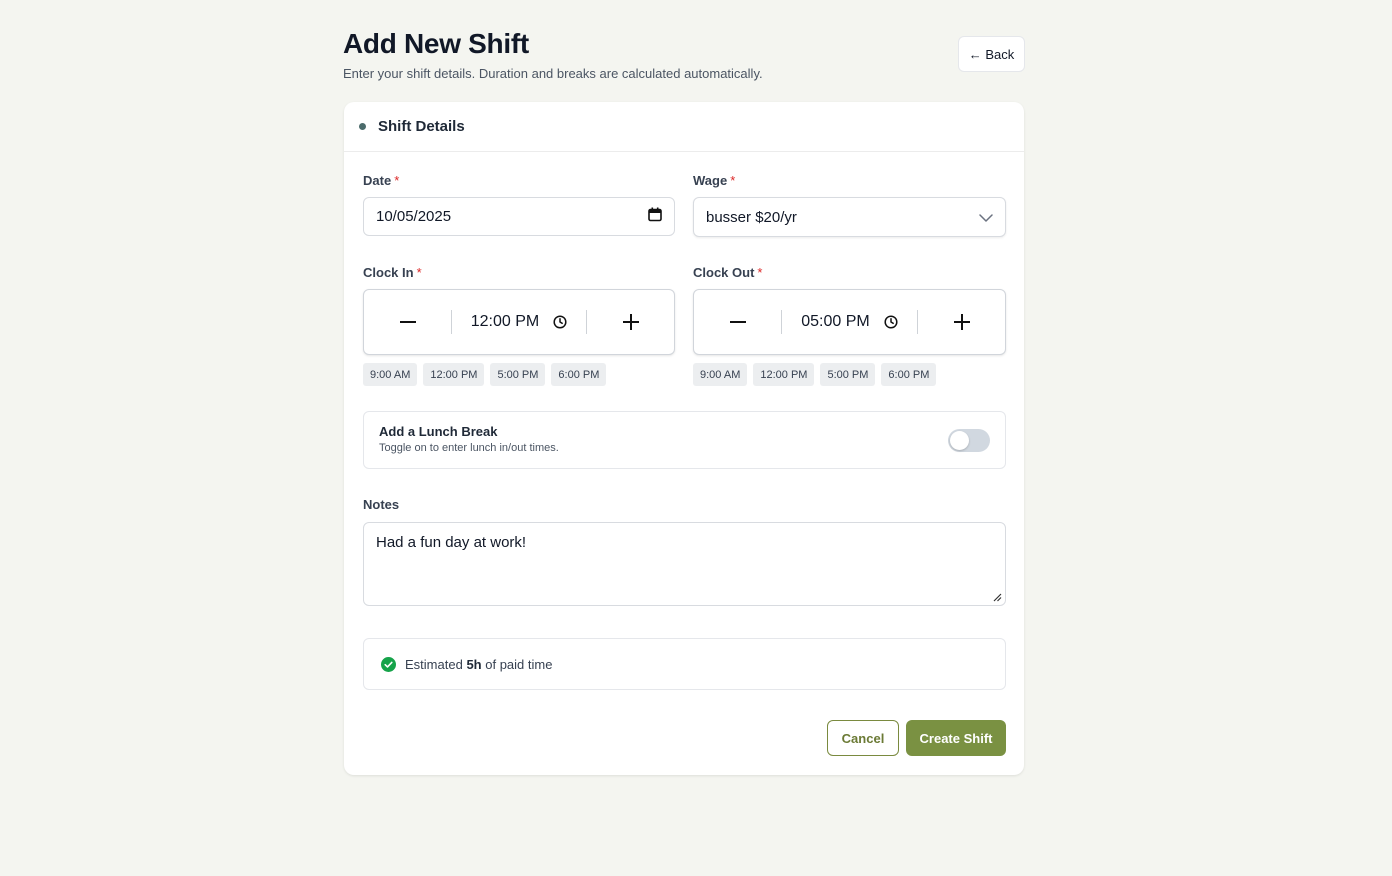 Image resolution: width=1392 pixels, height=876 pixels. What do you see at coordinates (684, 127) in the screenshot?
I see `card-header: Shift Details` at bounding box center [684, 127].